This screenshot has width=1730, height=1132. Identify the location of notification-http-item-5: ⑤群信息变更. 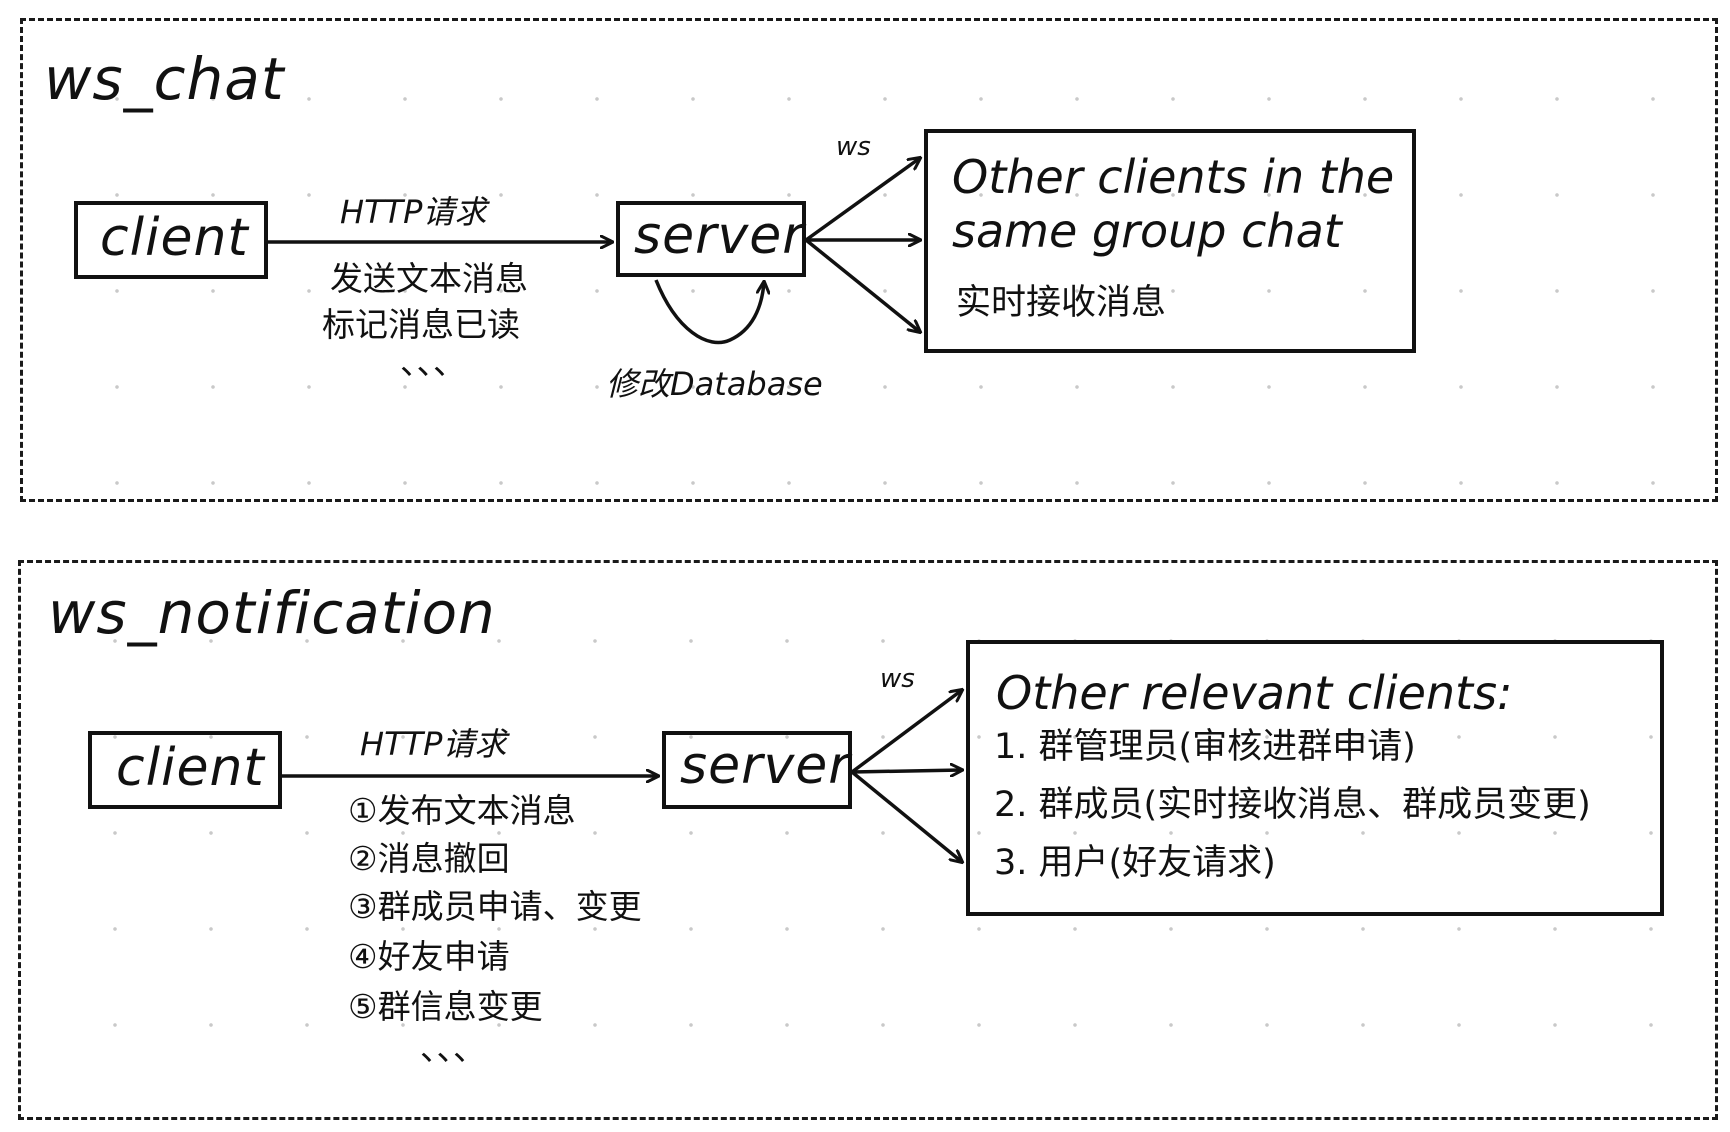
(445, 1006).